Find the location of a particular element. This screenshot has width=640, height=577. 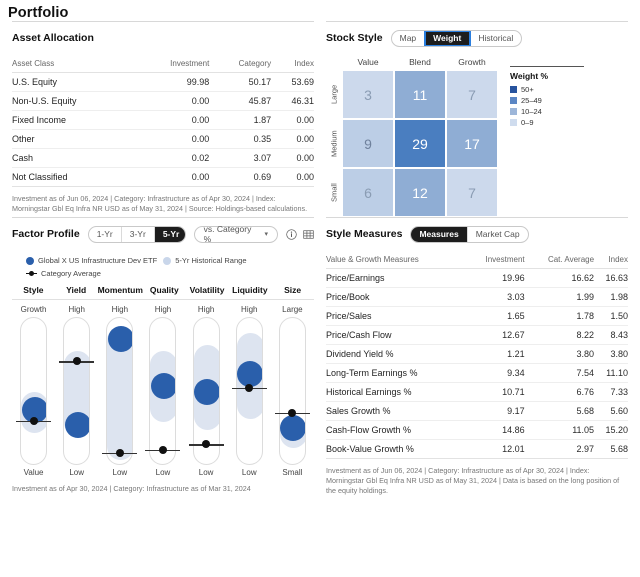

stock-style-header: Stock Style Map Weight Historical is located at coordinates (477, 38).